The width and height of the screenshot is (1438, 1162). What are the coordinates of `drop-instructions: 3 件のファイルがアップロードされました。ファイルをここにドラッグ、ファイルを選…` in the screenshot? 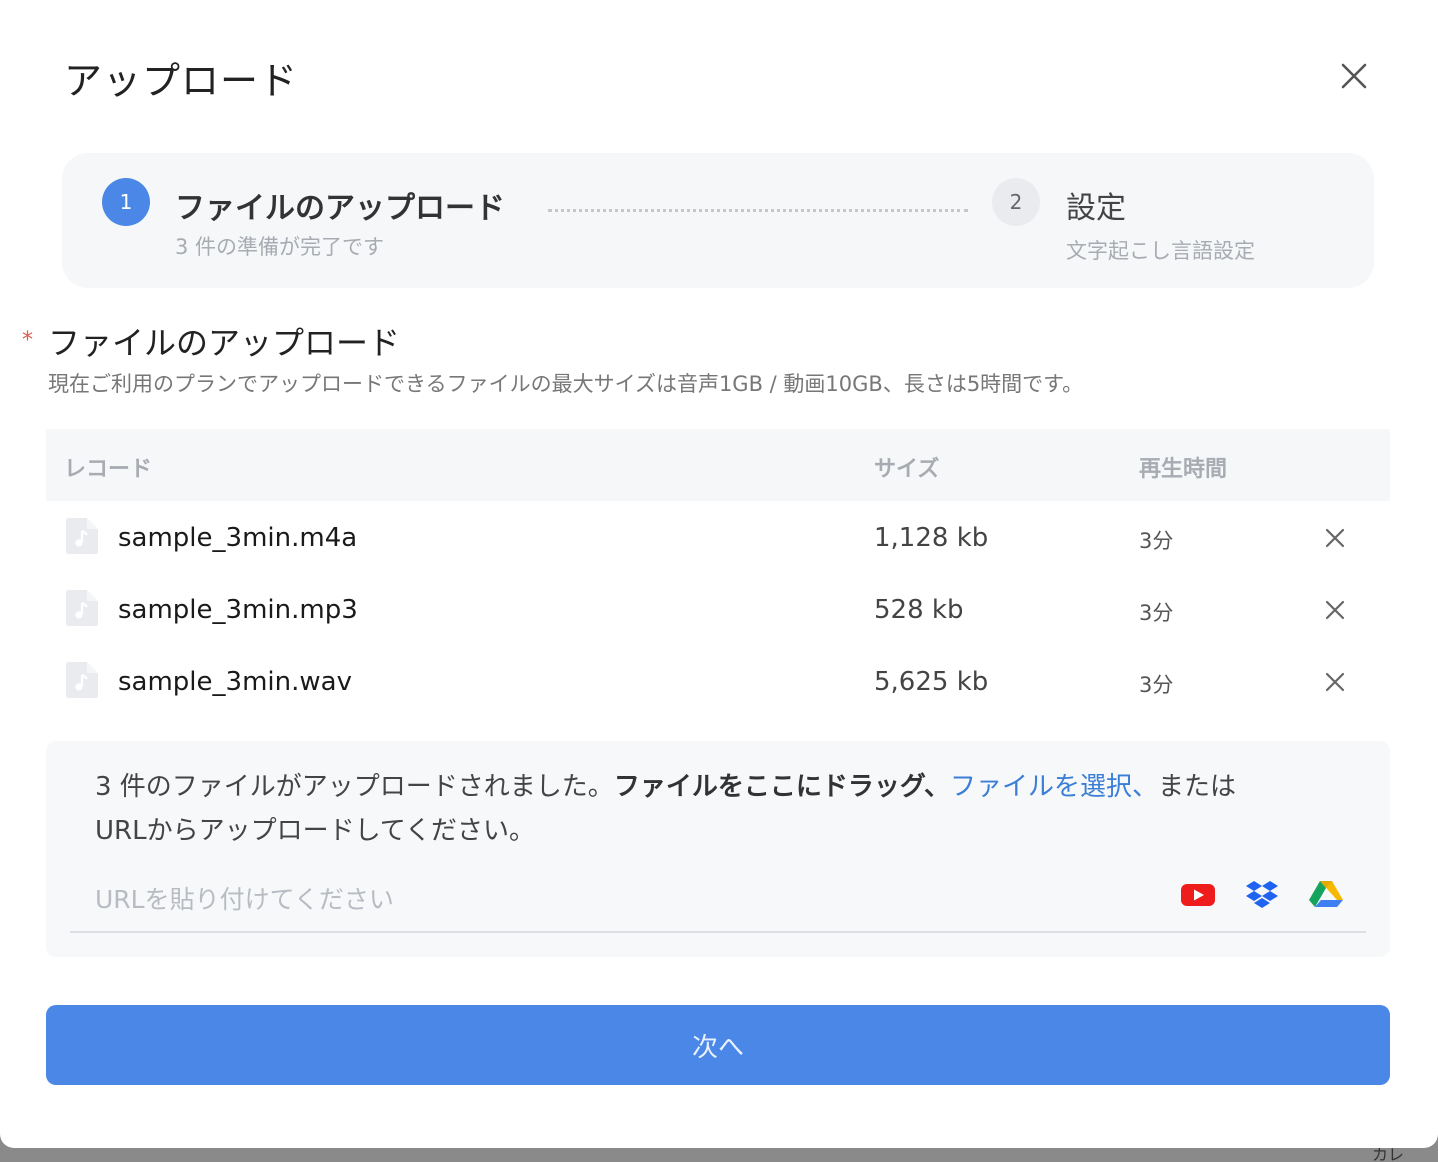 It's located at (725, 809).